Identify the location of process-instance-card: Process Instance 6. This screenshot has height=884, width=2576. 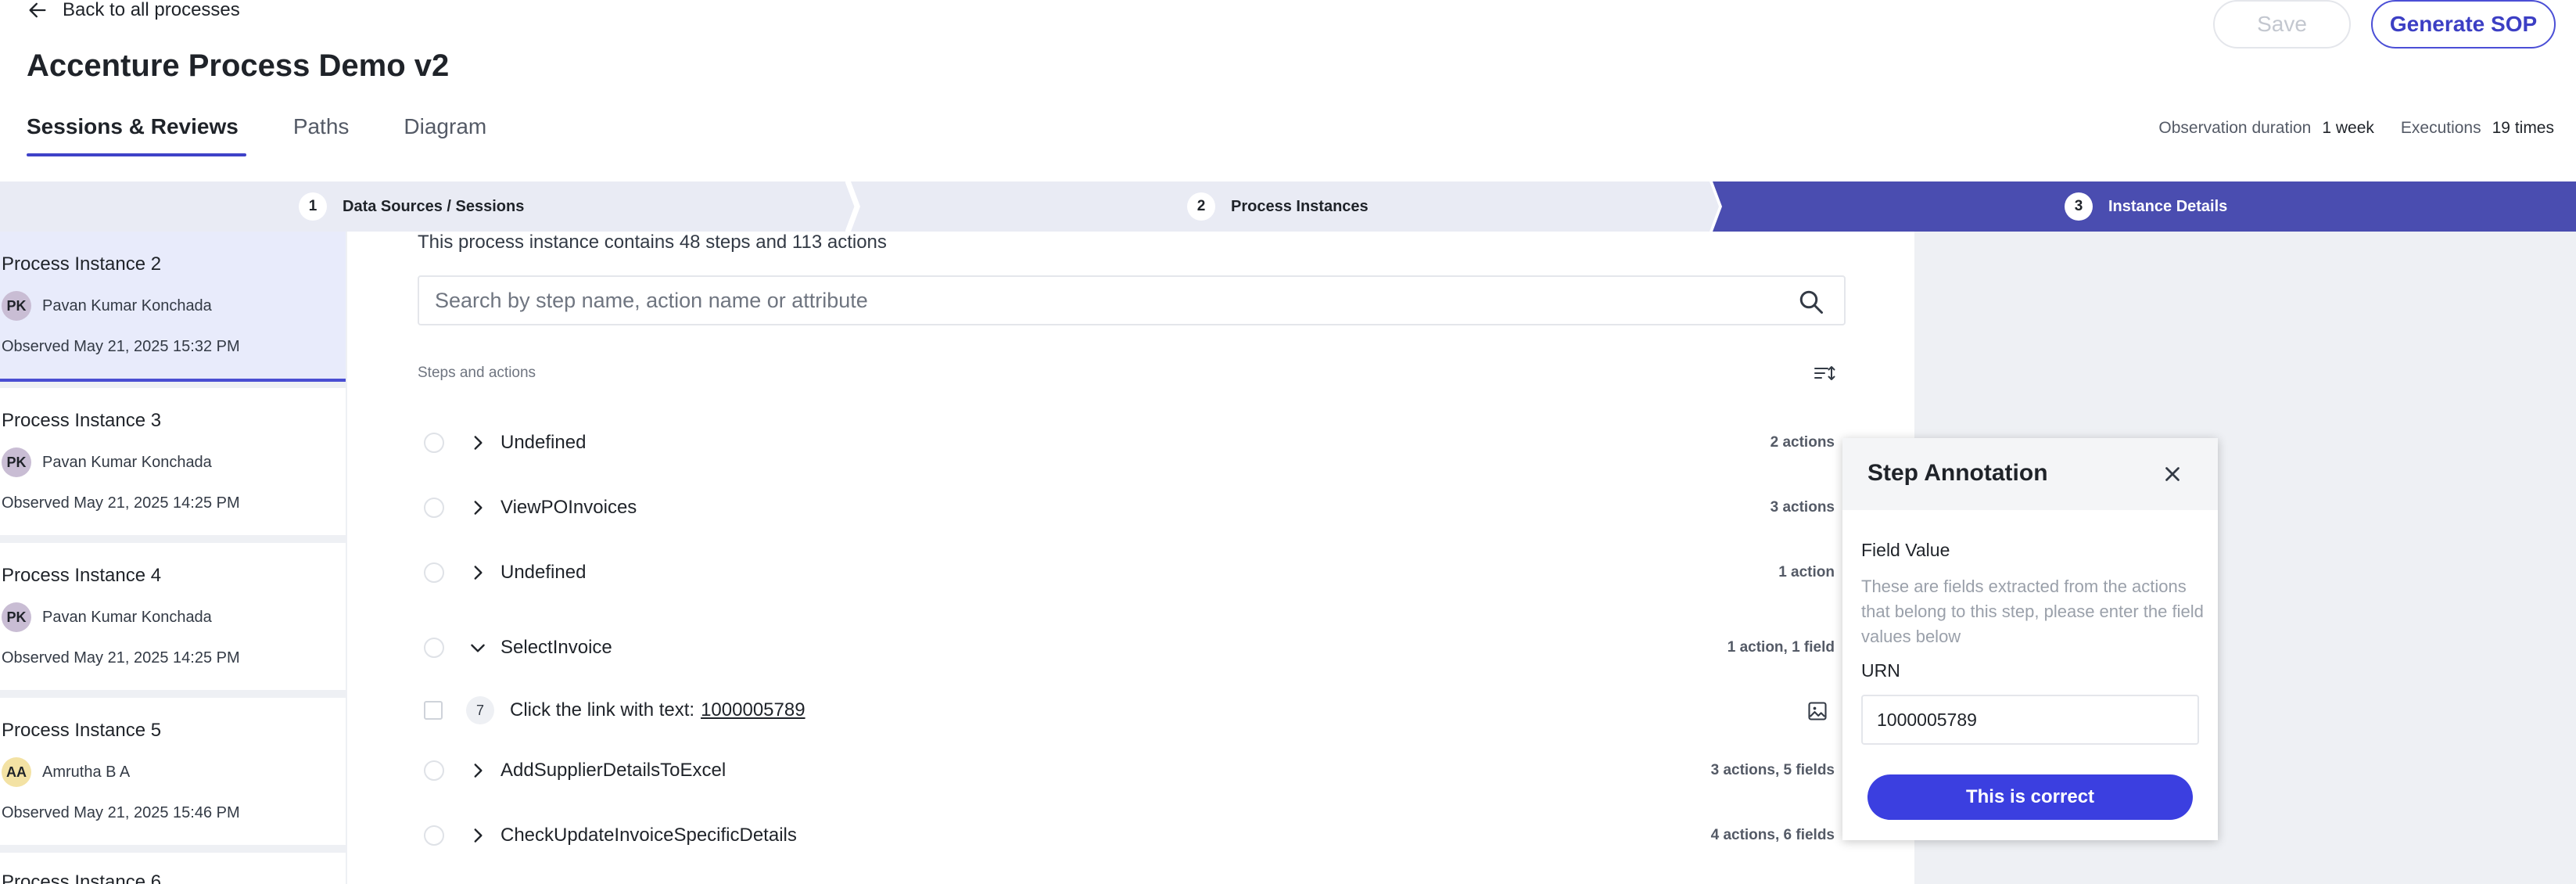
(173, 868).